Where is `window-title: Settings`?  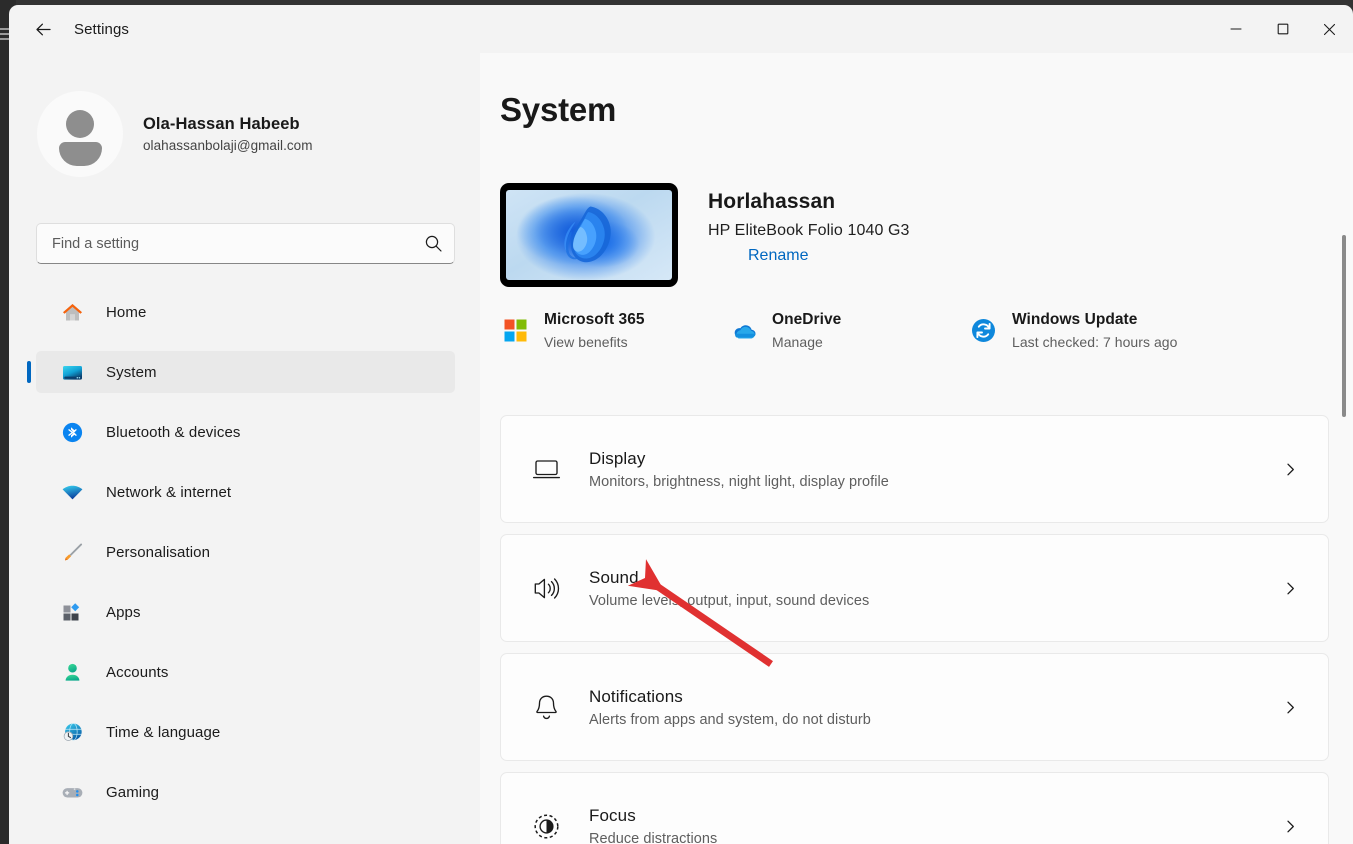 window-title: Settings is located at coordinates (101, 29).